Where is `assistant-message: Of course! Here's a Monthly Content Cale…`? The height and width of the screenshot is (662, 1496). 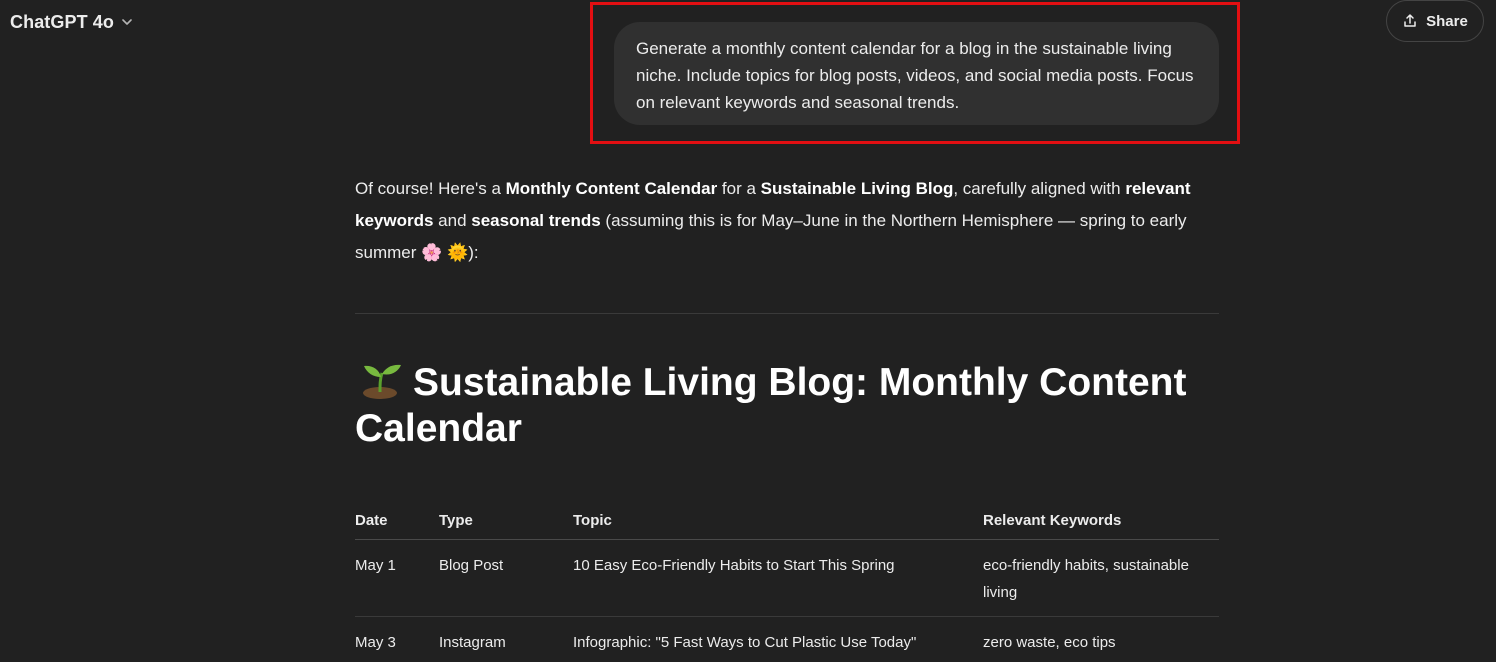
assistant-message: Of course! Here's a Monthly Content Cale… is located at coordinates (787, 221).